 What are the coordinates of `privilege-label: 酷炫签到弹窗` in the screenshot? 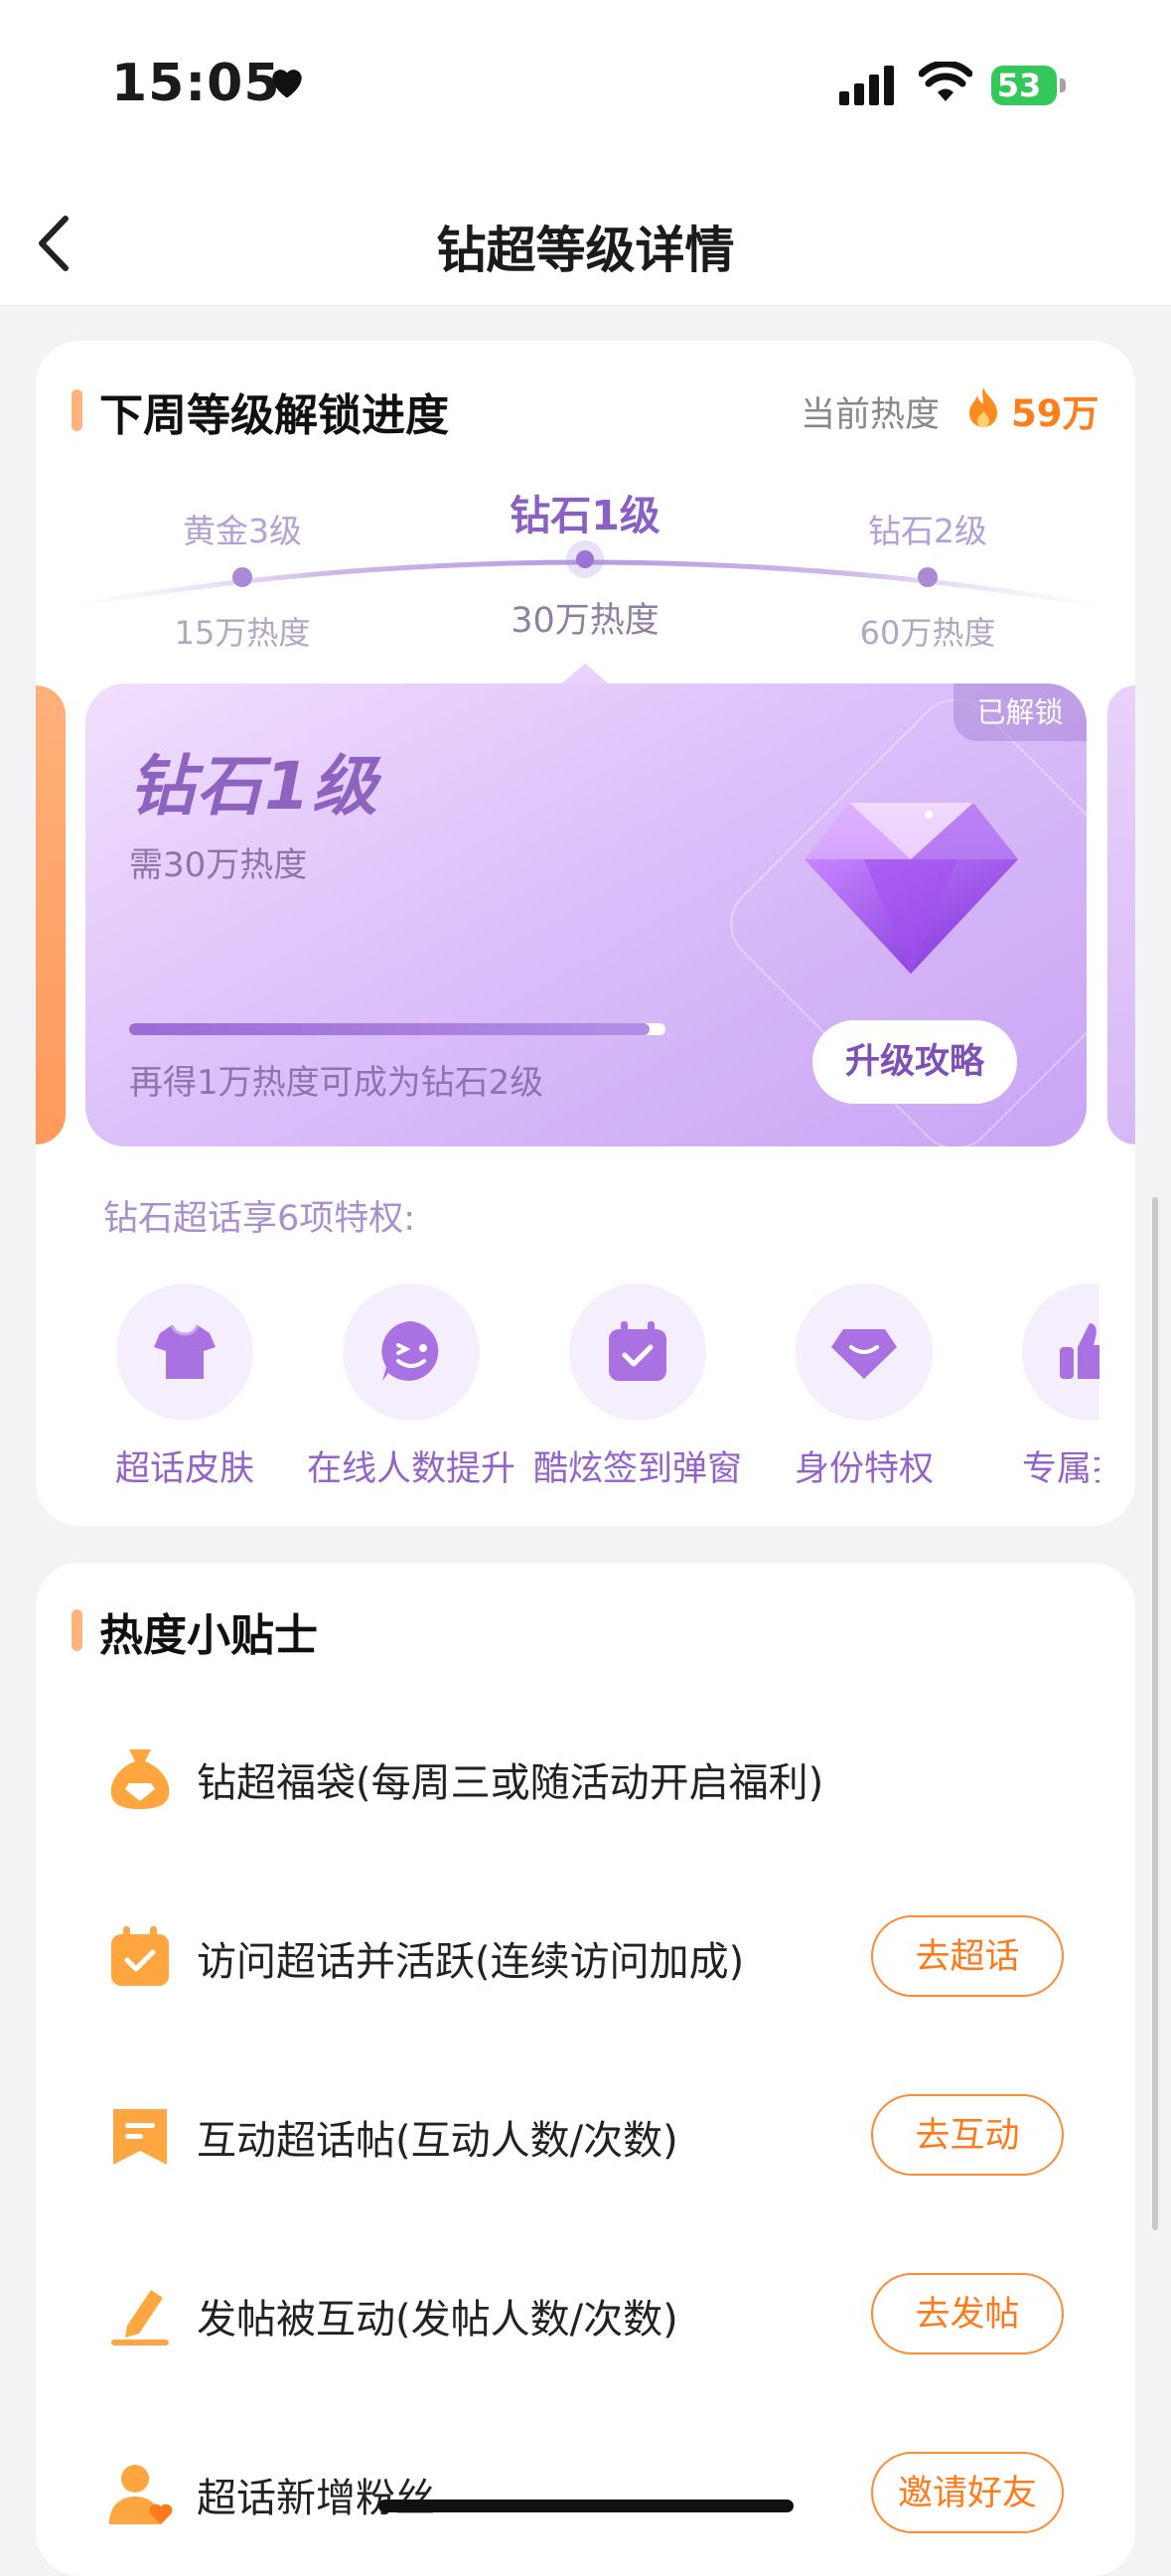 It's located at (637, 1469).